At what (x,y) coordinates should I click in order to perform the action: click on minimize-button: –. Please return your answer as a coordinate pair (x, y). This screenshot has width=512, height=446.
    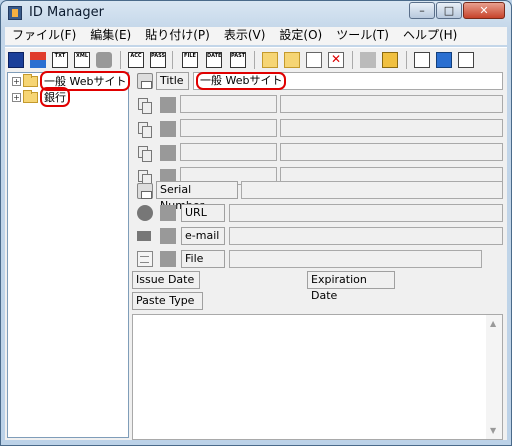
    Looking at the image, I should click on (422, 10).